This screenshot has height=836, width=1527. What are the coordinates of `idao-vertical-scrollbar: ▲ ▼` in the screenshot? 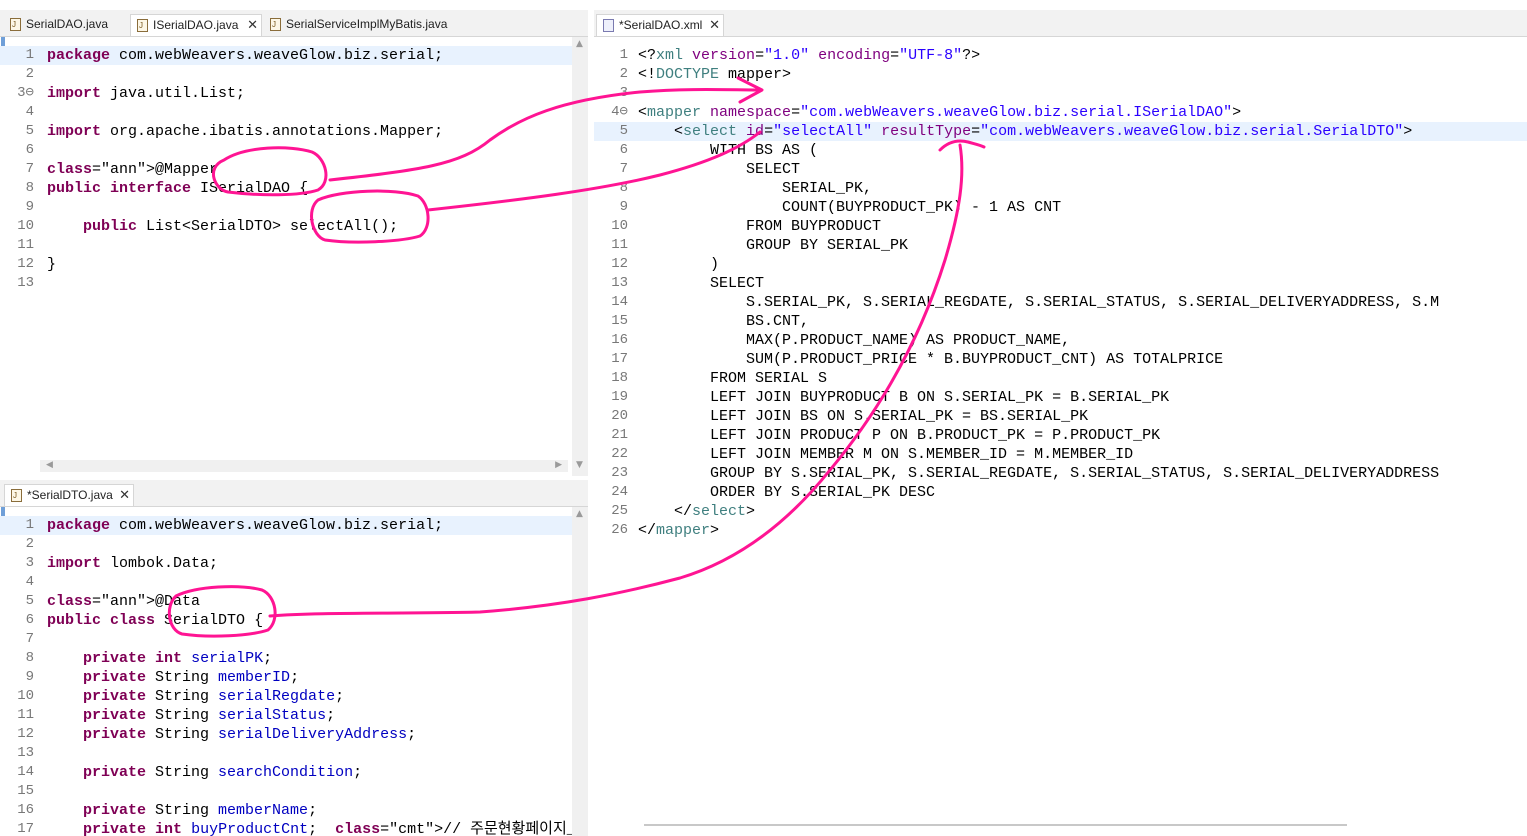 It's located at (580, 256).